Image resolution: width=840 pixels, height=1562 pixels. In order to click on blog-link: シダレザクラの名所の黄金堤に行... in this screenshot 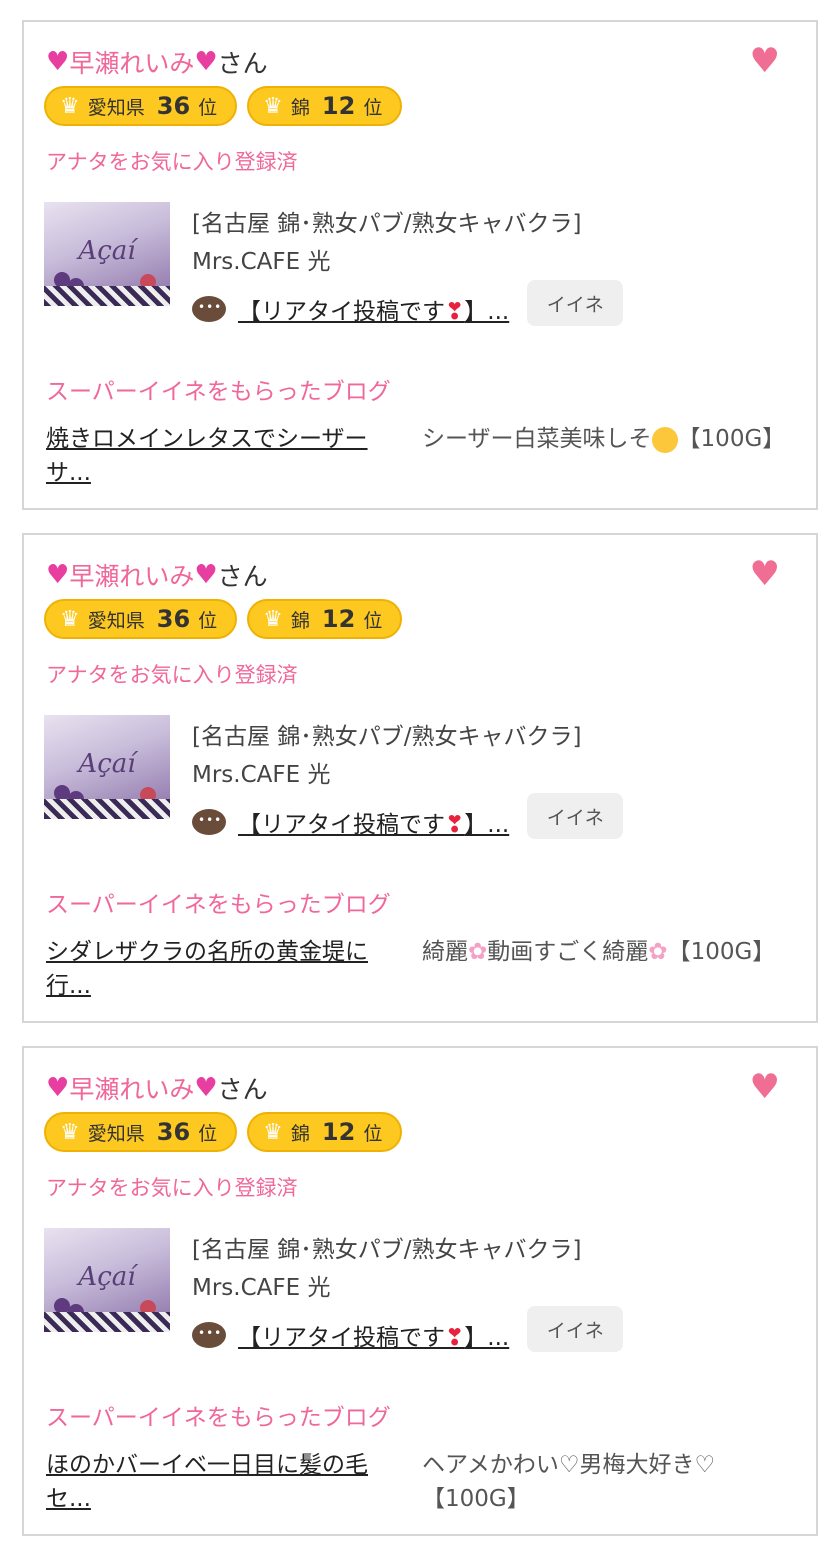, I will do `click(221, 969)`.